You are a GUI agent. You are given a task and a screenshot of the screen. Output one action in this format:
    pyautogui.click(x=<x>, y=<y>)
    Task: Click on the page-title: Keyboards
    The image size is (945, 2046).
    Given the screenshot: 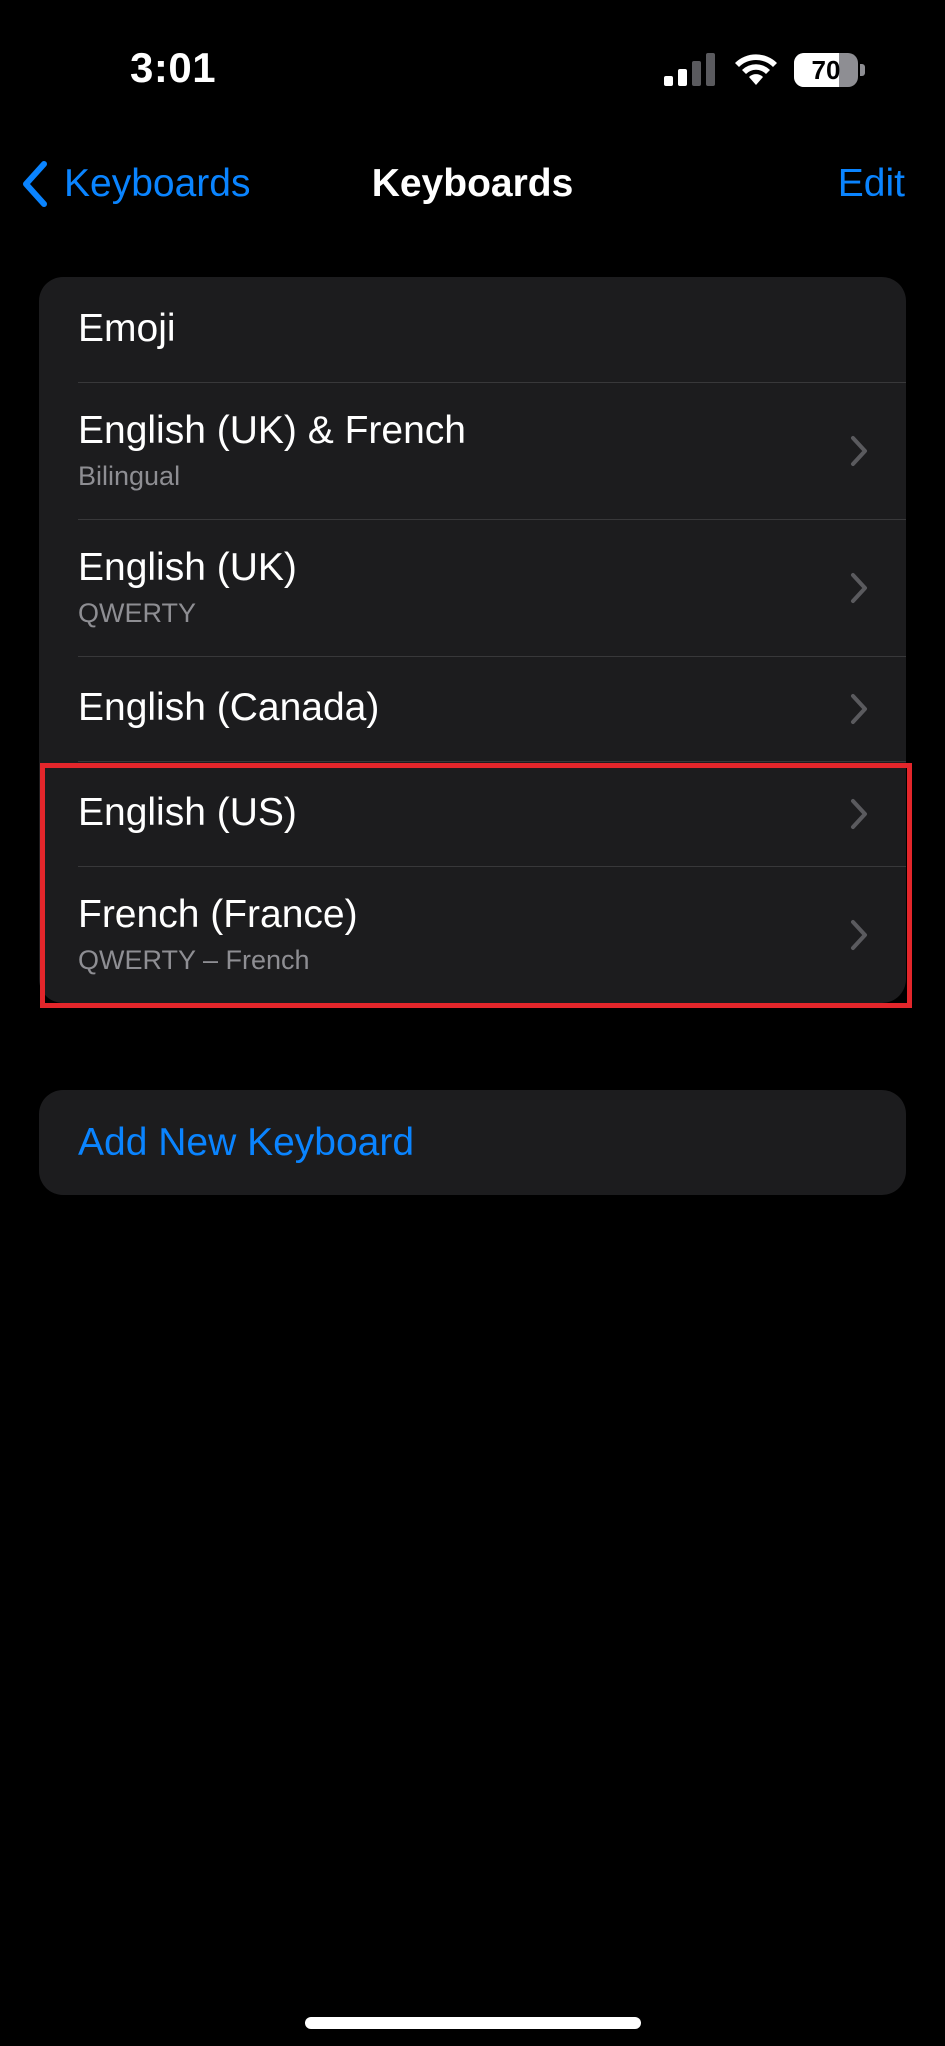 What is the action you would take?
    pyautogui.click(x=472, y=183)
    